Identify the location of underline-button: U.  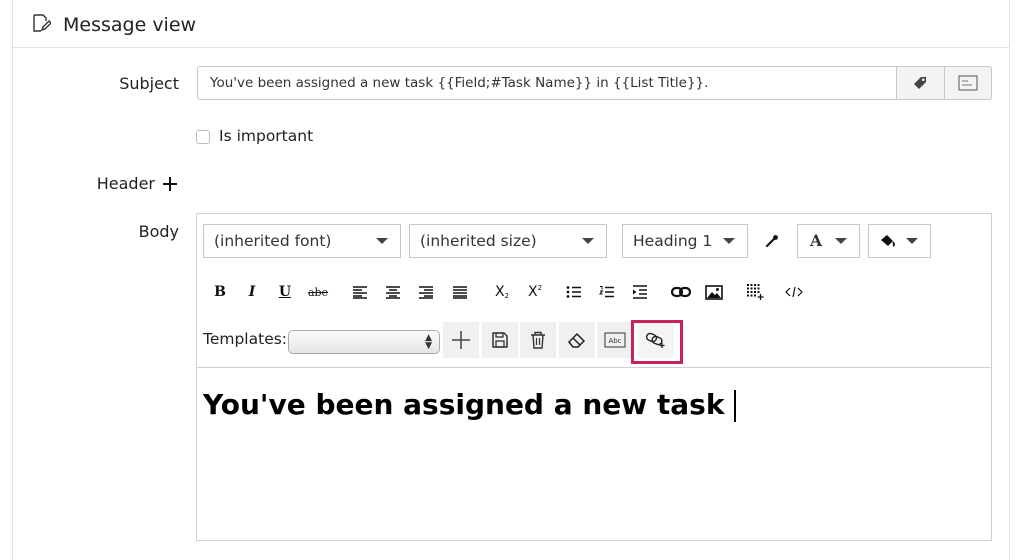
(285, 292).